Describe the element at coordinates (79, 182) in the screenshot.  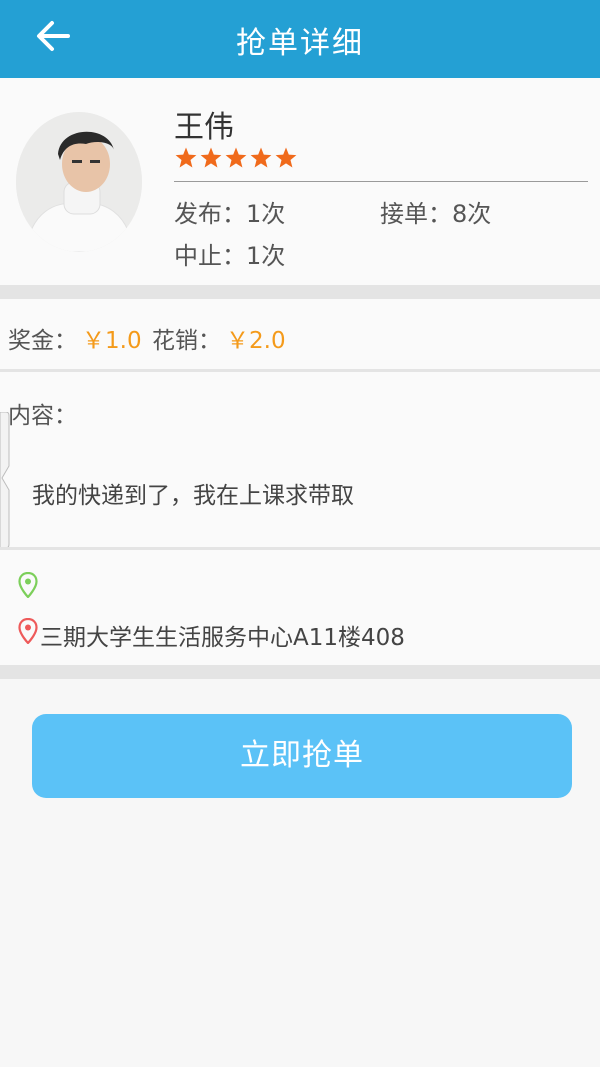
I see `avatar` at that location.